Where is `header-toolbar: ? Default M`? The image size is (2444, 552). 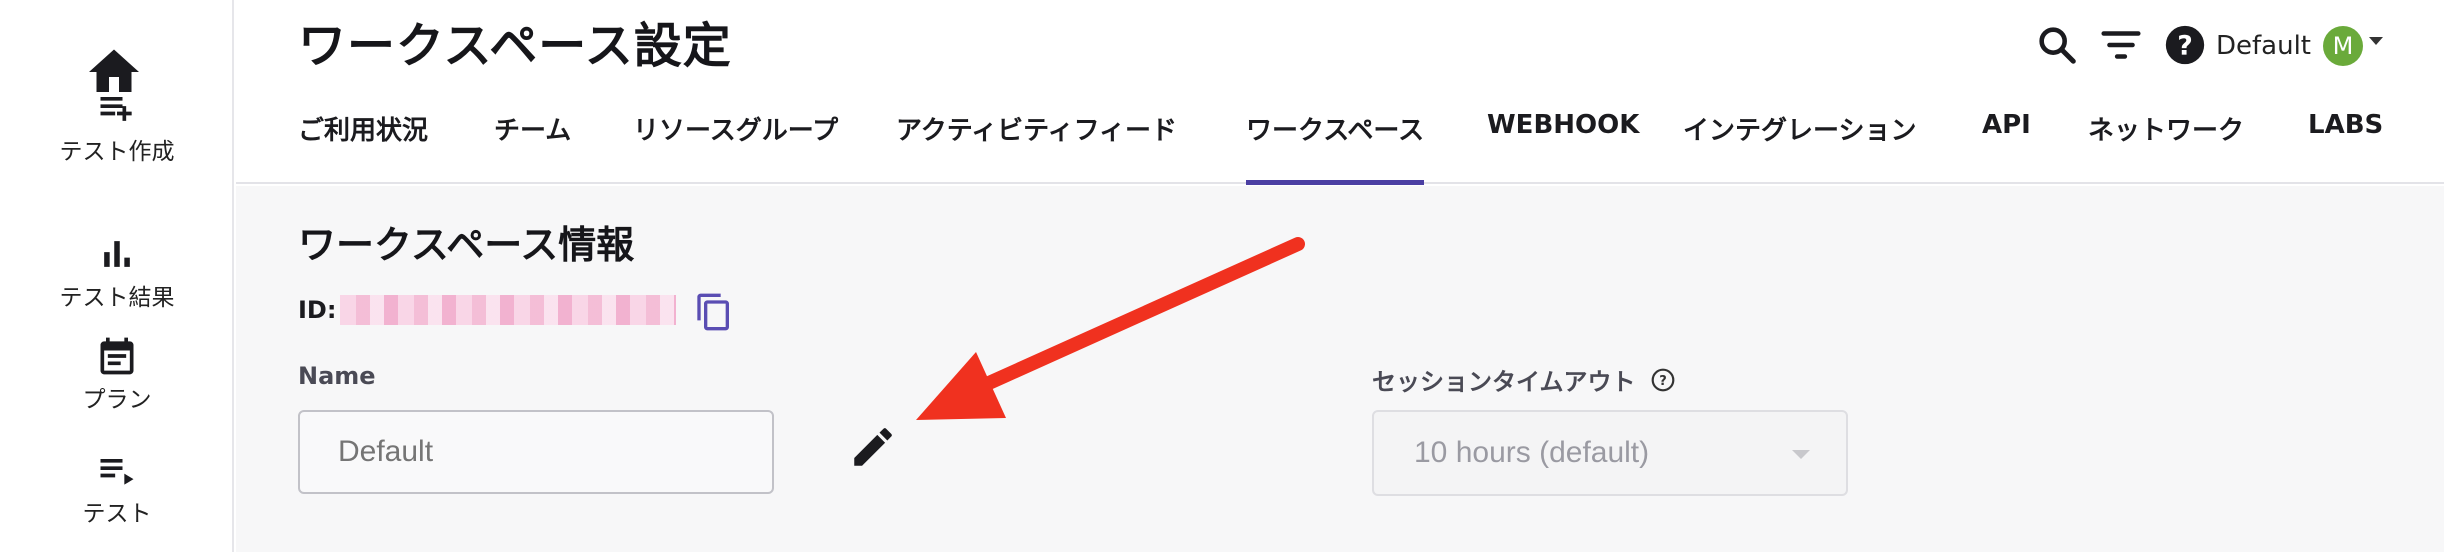 header-toolbar: ? Default M is located at coordinates (2144, 46).